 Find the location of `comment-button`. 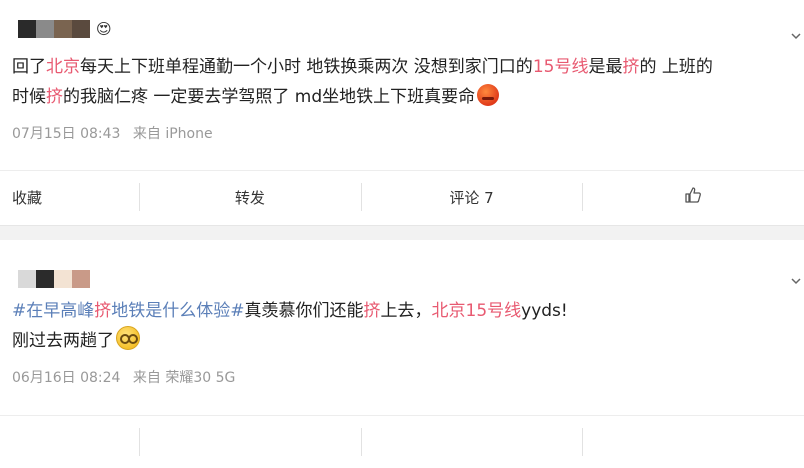

comment-button is located at coordinates (471, 442).